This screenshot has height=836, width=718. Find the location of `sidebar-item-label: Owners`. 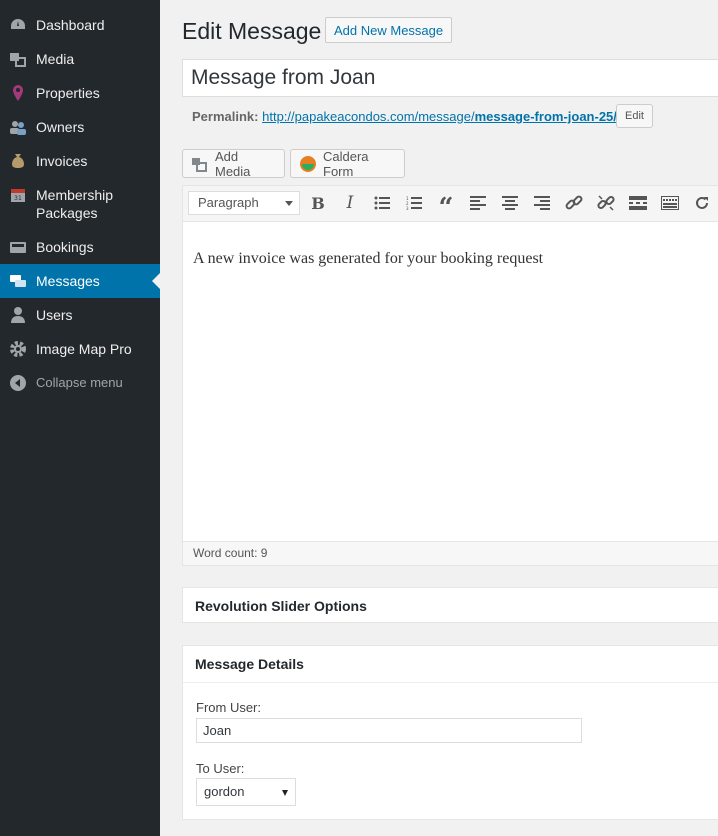

sidebar-item-label: Owners is located at coordinates (60, 127).